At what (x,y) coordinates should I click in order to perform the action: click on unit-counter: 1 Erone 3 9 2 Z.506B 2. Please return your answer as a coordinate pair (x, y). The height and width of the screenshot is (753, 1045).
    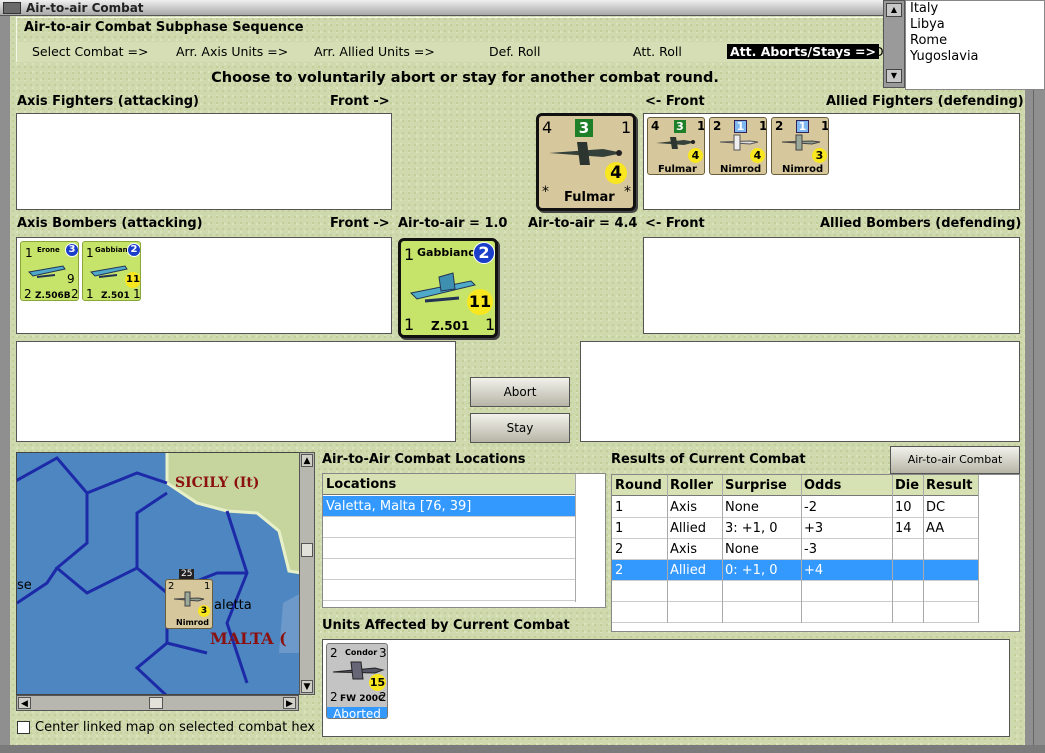
    Looking at the image, I should click on (49, 271).